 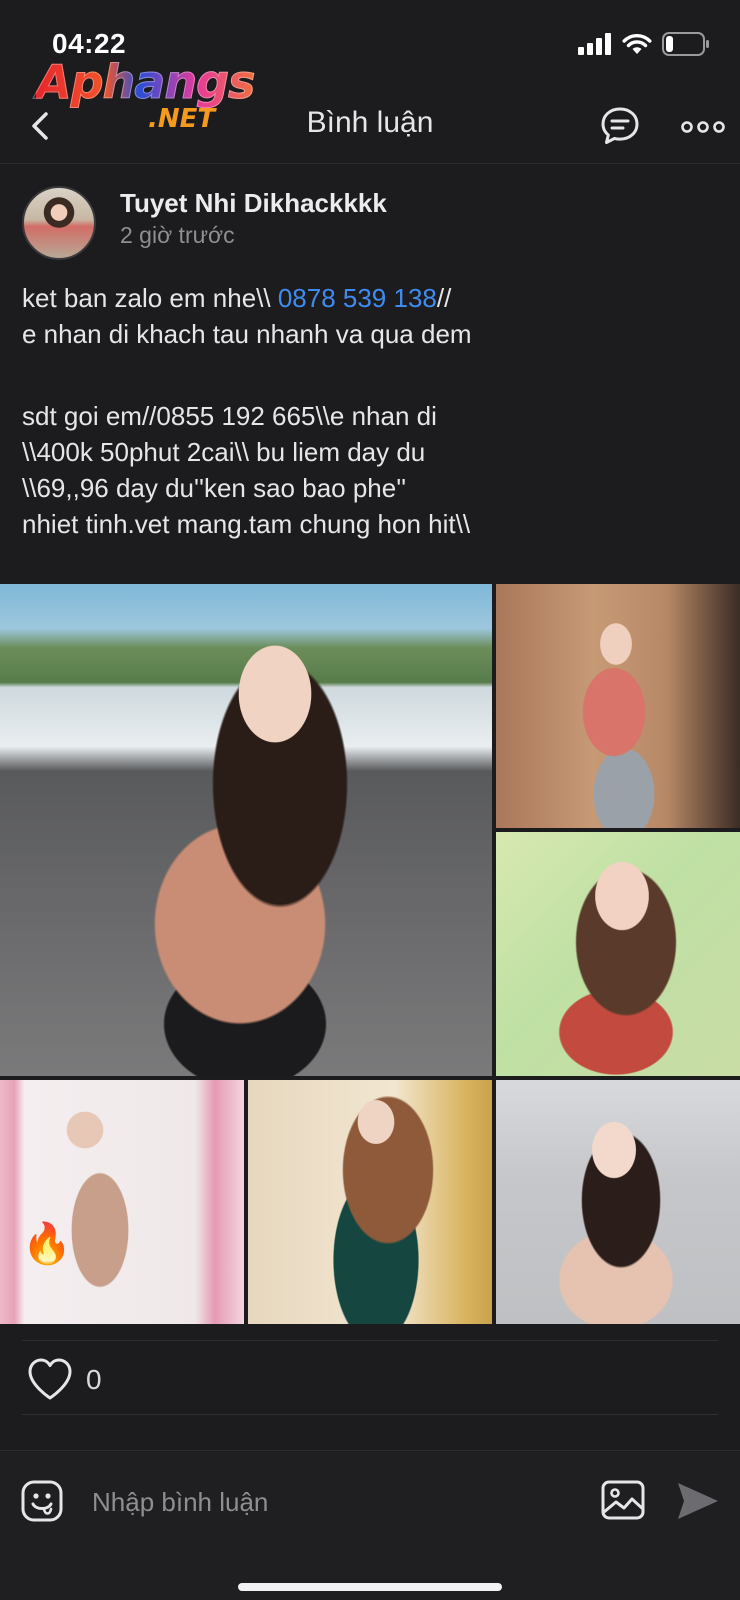 What do you see at coordinates (685, 44) in the screenshot?
I see `battery-icon` at bounding box center [685, 44].